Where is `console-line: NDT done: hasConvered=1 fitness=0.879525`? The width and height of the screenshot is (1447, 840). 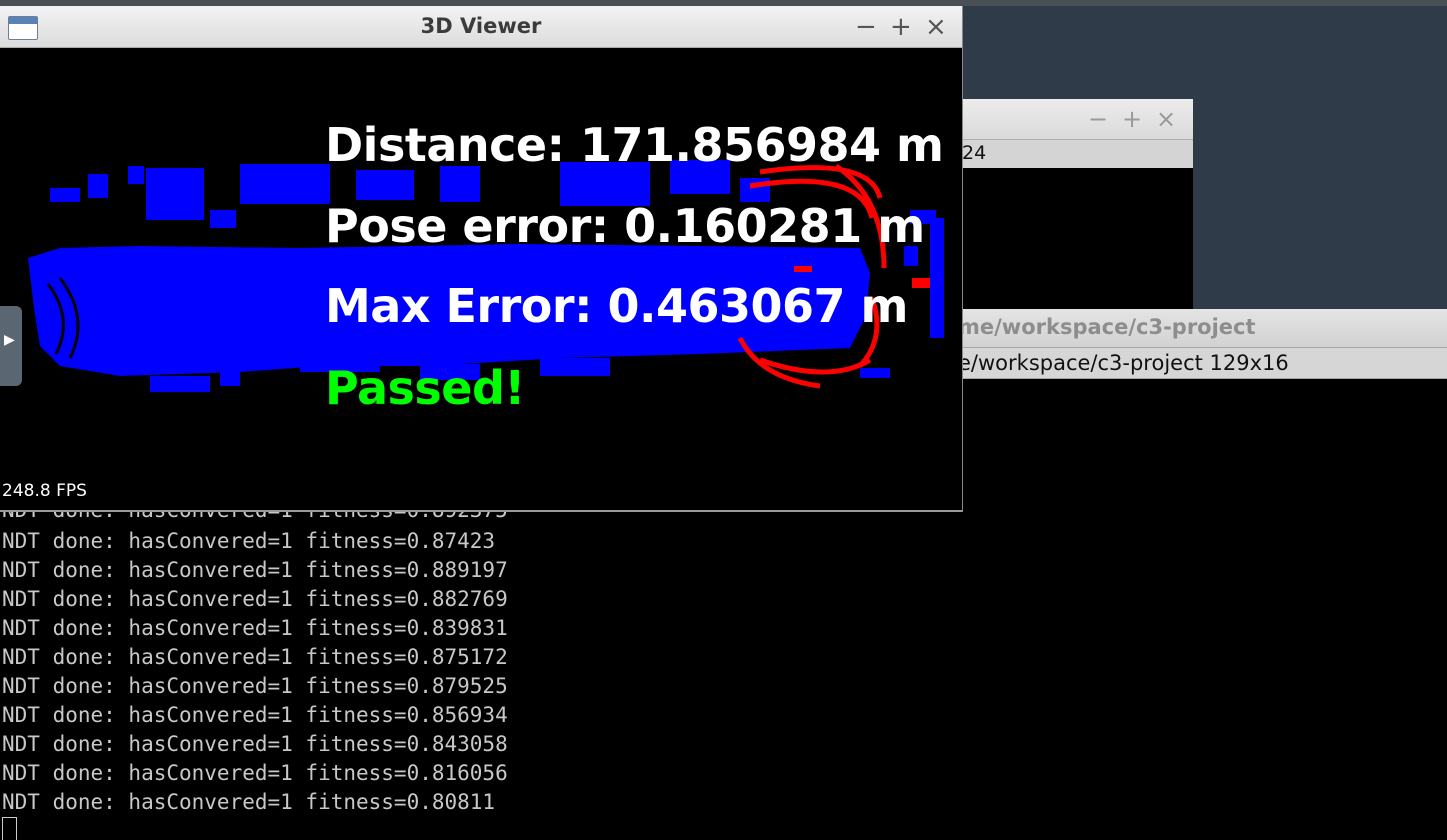
console-line: NDT done: hasConvered=1 fitness=0.879525 is located at coordinates (255, 686).